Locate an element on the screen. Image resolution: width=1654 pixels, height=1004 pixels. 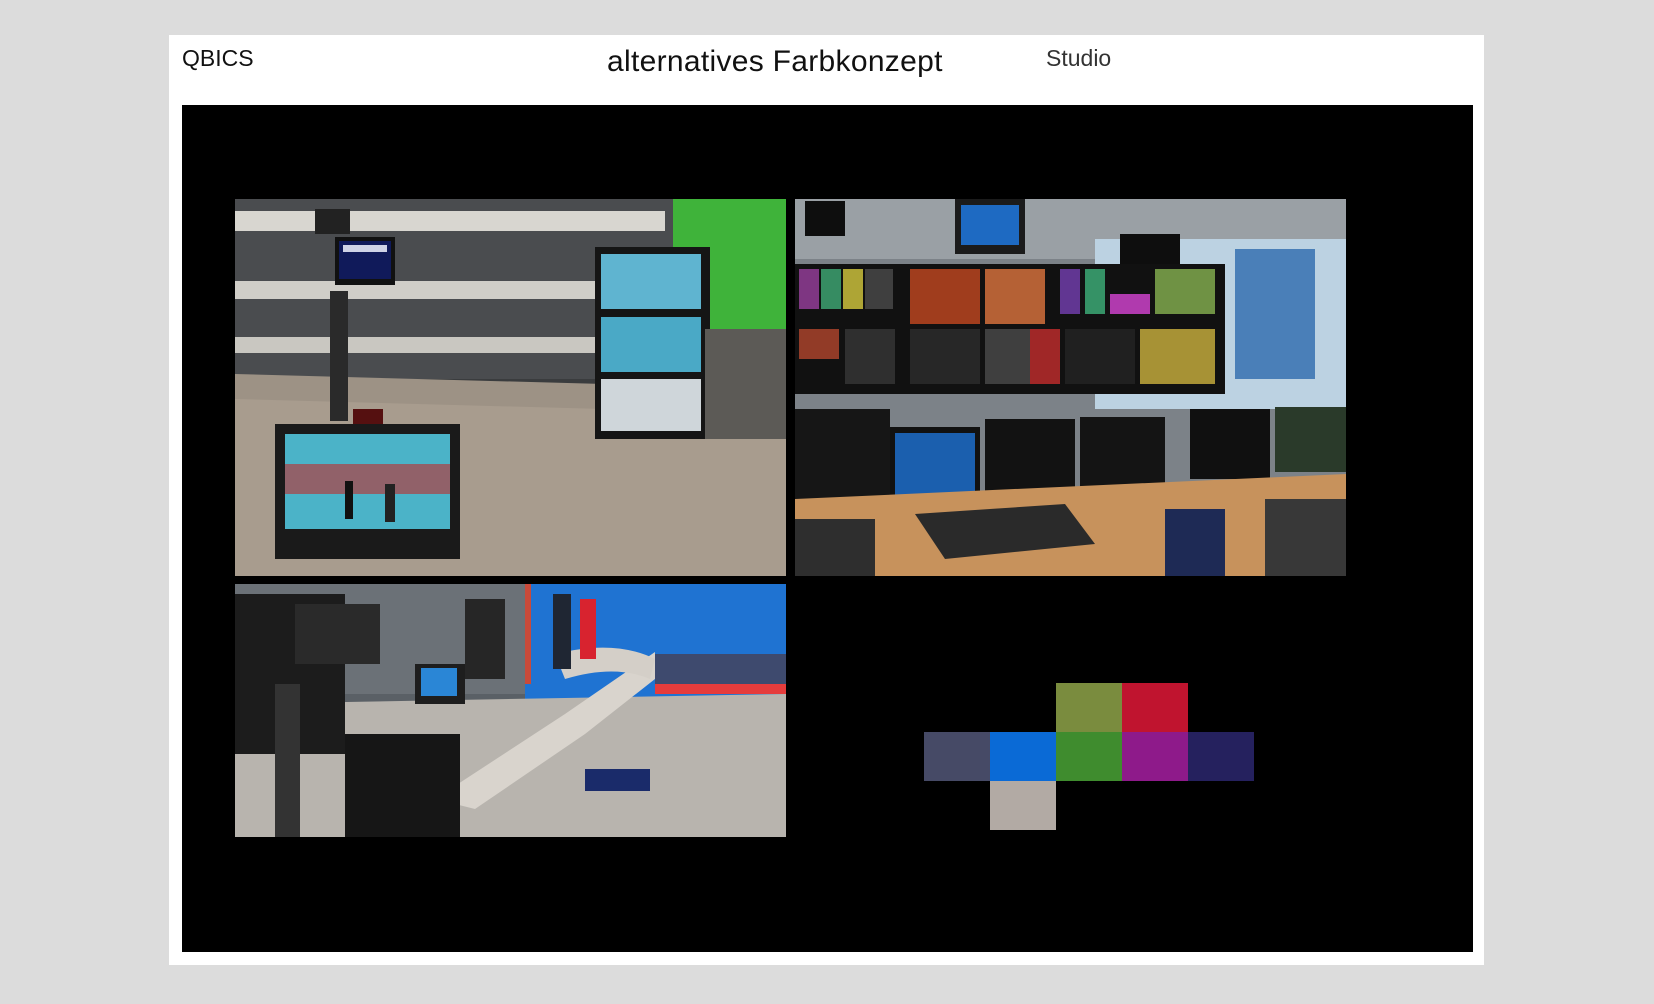
palette-swatch-green is located at coordinates (1089, 756).